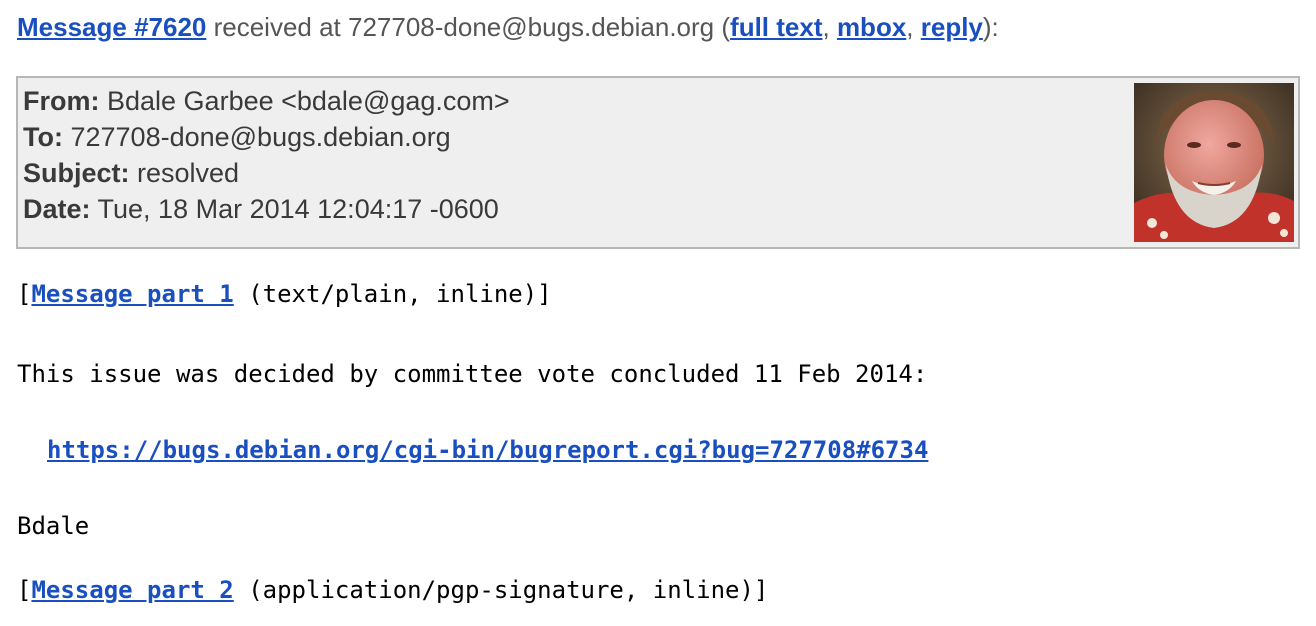  I want to click on full-text-link: full text, so click(776, 27).